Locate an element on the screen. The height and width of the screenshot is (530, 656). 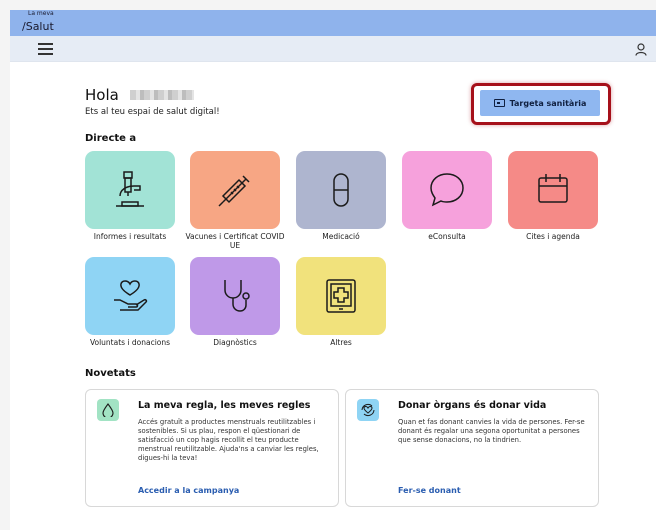
tile-altres is located at coordinates (341, 296).